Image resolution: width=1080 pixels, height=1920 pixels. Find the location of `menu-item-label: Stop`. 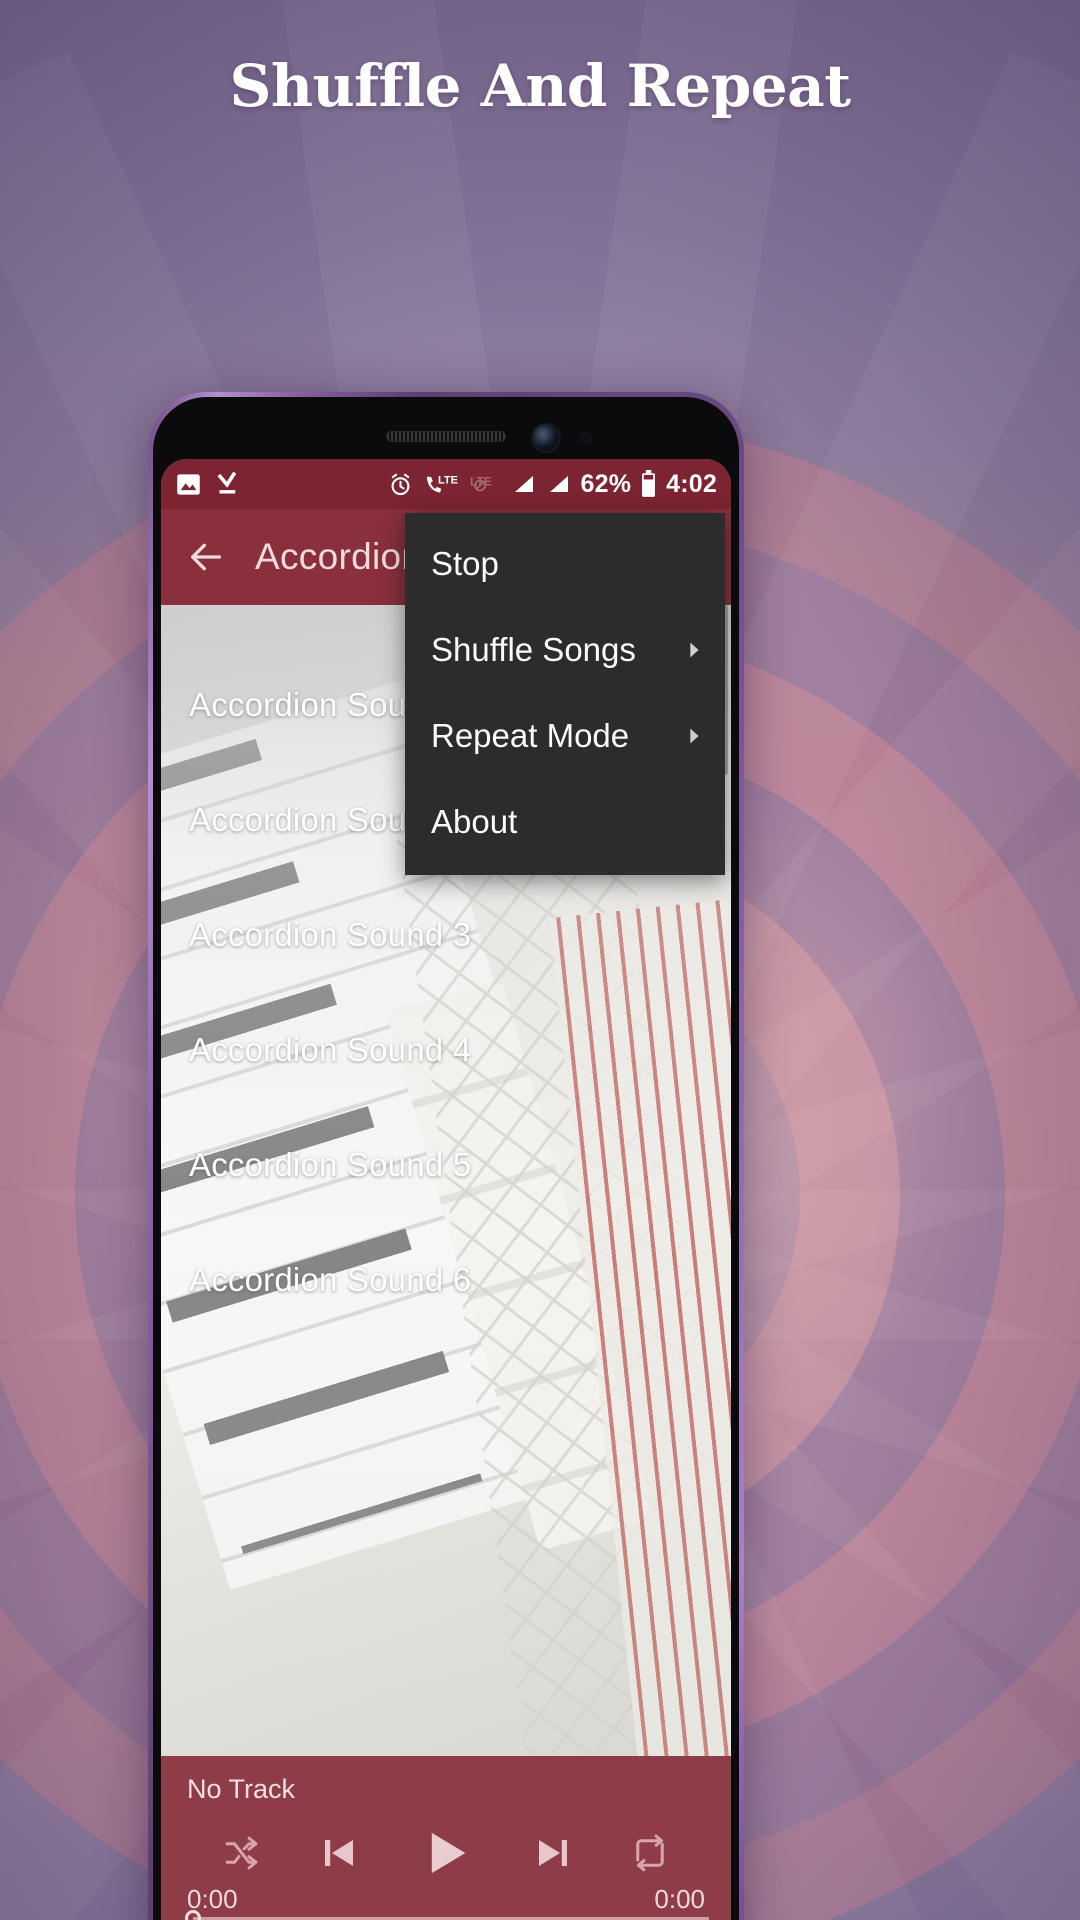

menu-item-label: Stop is located at coordinates (465, 563).